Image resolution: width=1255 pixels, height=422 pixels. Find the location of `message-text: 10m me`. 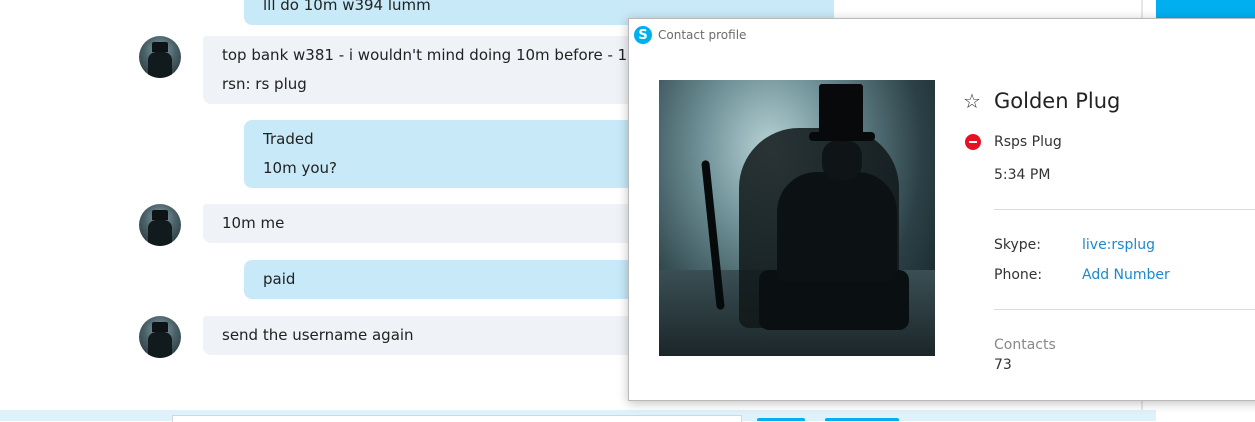

message-text: 10m me is located at coordinates (253, 223).